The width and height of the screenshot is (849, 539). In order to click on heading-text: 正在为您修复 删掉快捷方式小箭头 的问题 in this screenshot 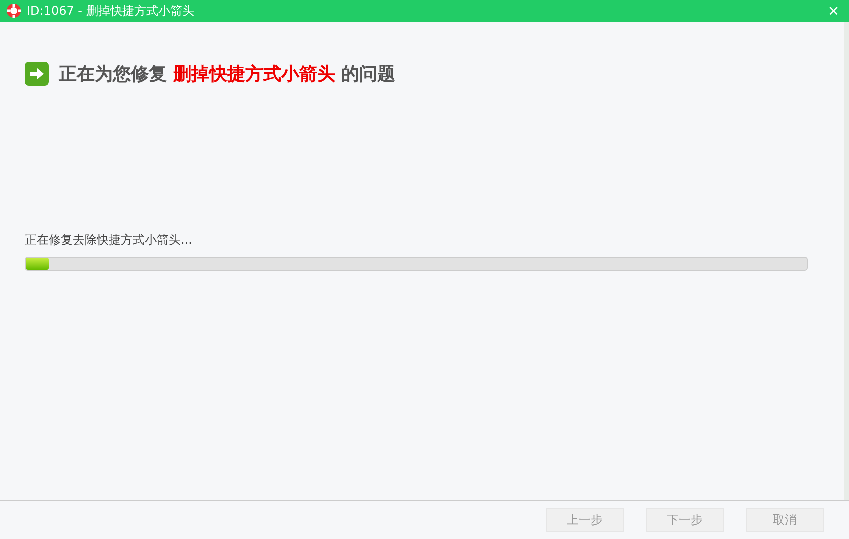, I will do `click(227, 74)`.